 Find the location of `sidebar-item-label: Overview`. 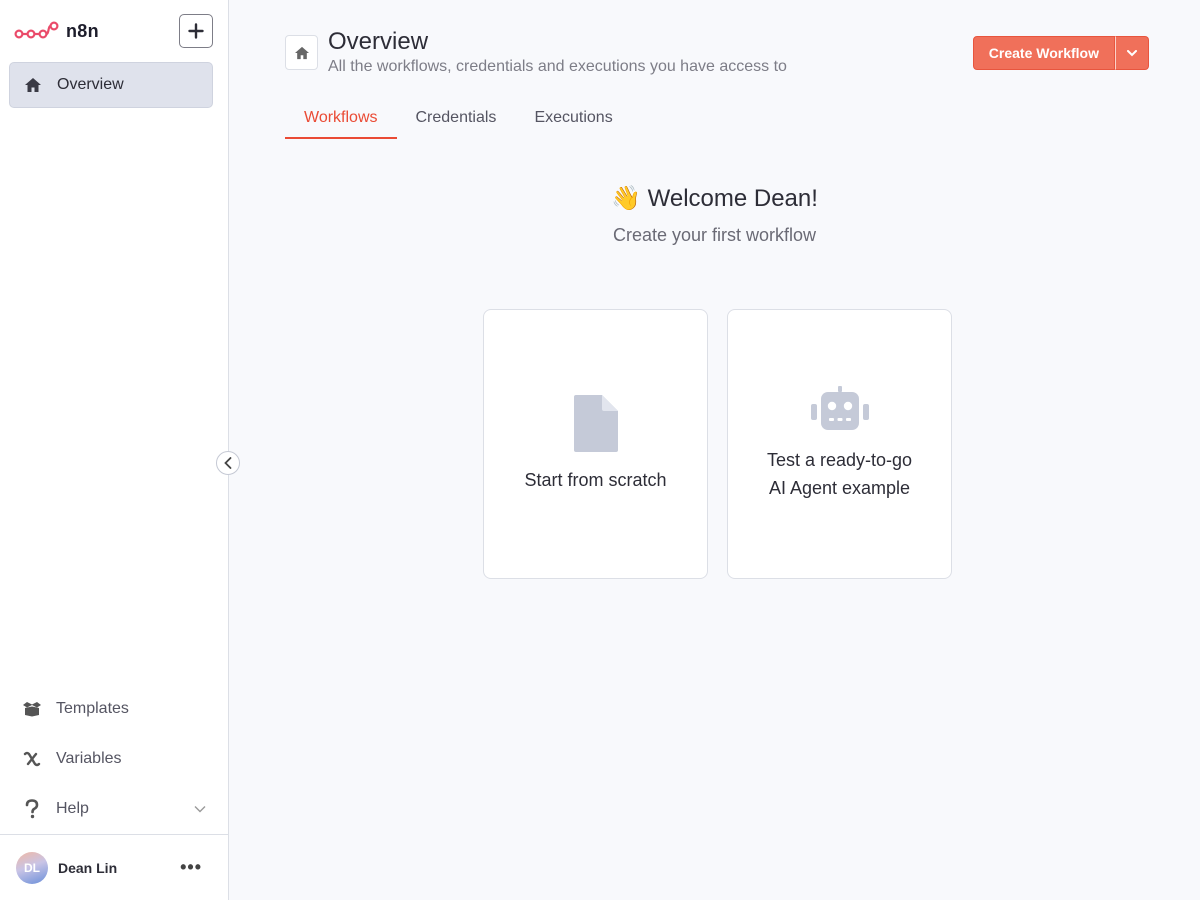

sidebar-item-label: Overview is located at coordinates (90, 84).